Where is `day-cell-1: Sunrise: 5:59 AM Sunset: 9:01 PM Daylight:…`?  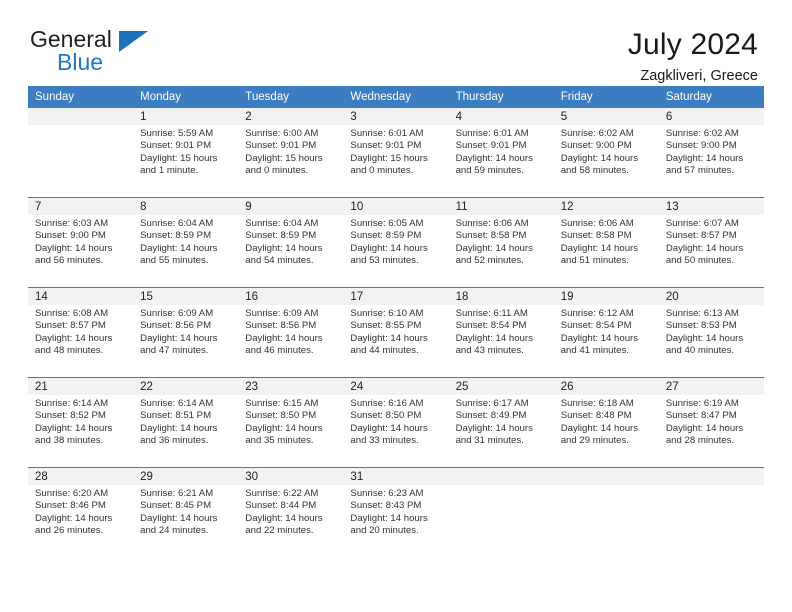
day-cell-1: Sunrise: 5:59 AM Sunset: 9:01 PM Daylight:… is located at coordinates (186, 160).